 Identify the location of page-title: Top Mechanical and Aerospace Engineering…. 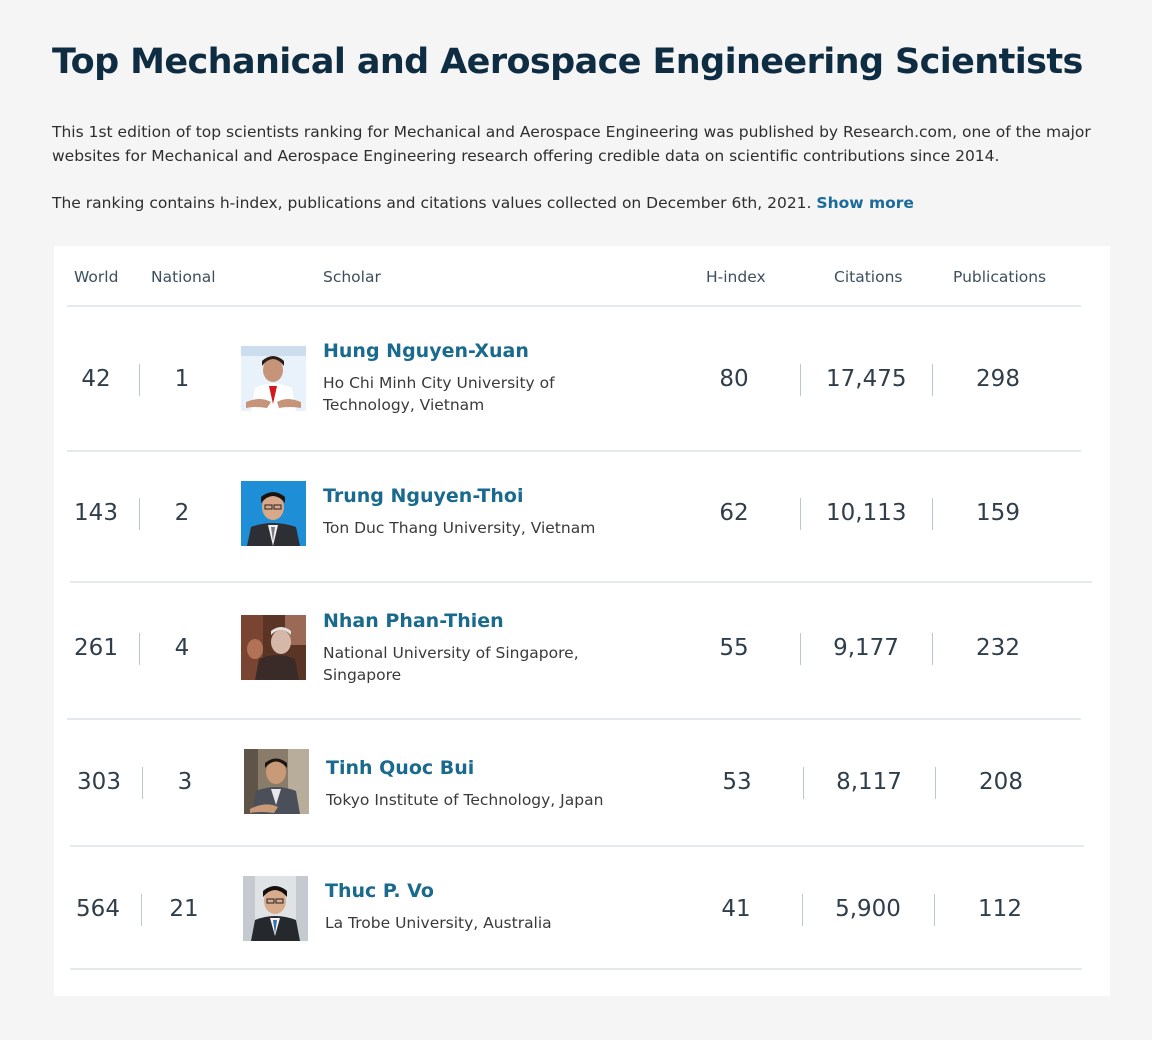
(567, 62).